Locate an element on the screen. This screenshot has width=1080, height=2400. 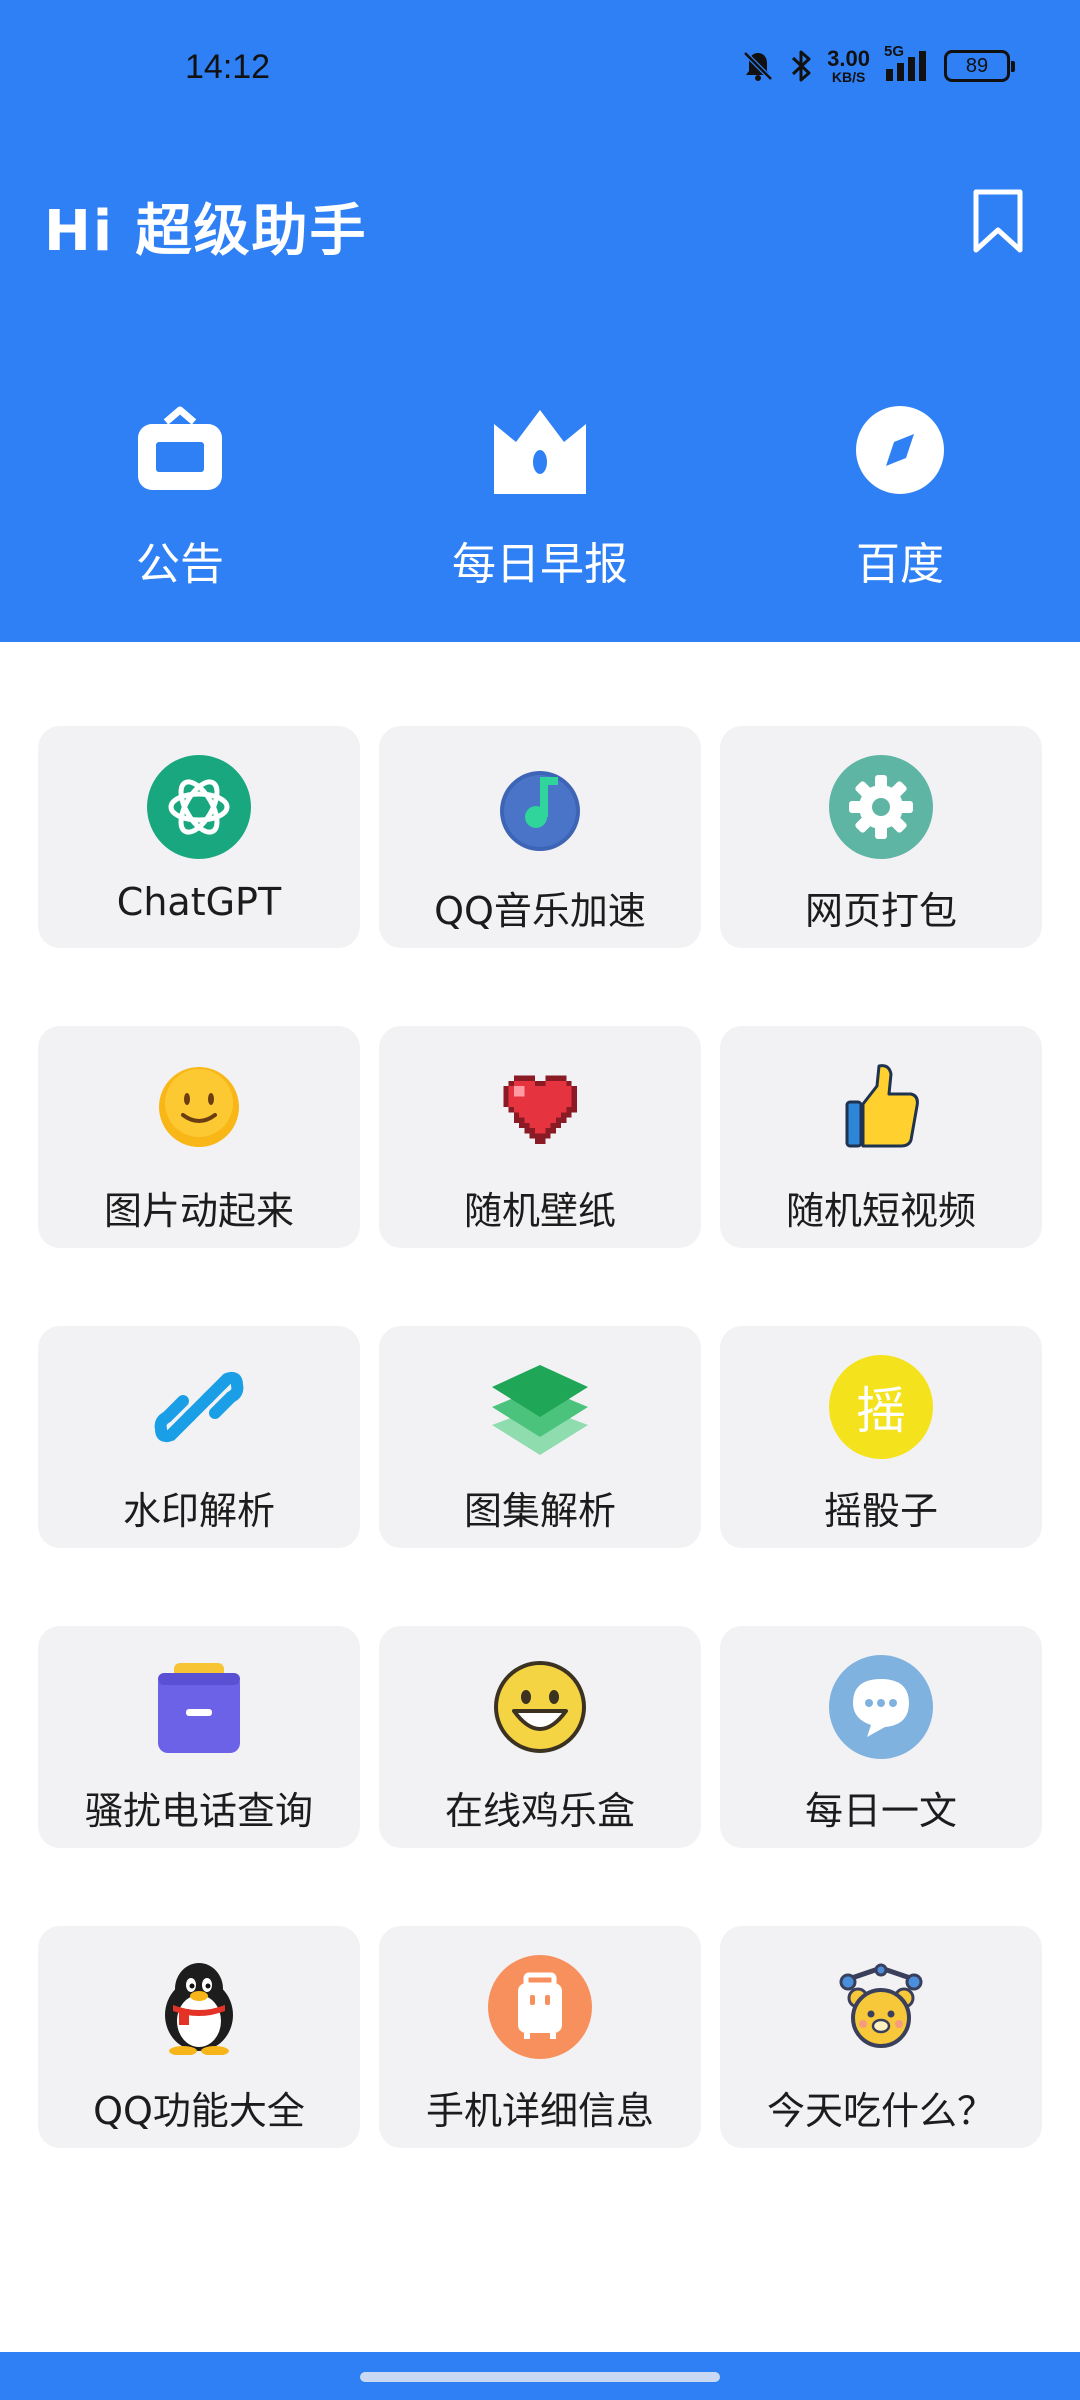
thumbs-up-icon is located at coordinates (881, 1107).